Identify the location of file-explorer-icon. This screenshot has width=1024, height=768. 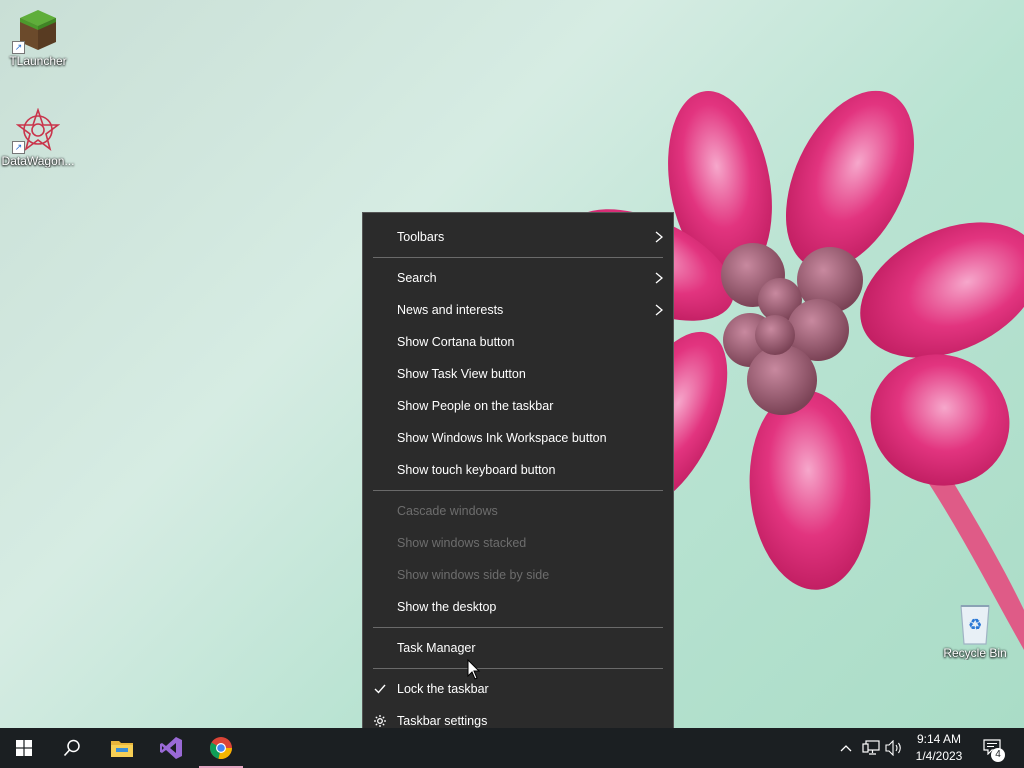
(122, 749).